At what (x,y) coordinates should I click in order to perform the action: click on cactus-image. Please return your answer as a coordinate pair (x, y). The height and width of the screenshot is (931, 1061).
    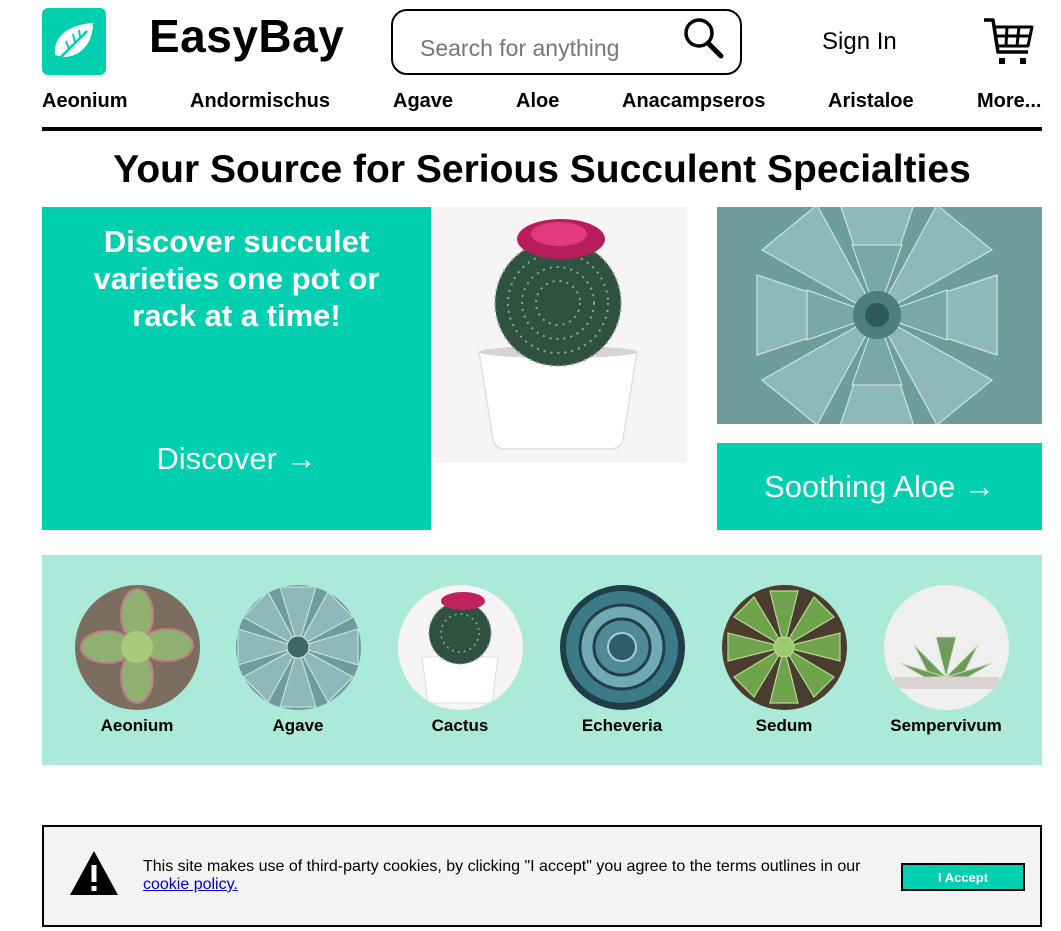
    Looking at the image, I should click on (559, 335).